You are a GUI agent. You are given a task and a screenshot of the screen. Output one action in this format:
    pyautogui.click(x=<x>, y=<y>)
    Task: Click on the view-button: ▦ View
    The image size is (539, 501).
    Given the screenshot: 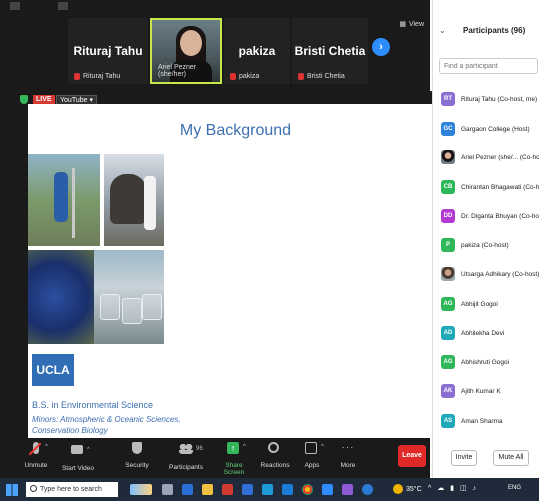 What is the action you would take?
    pyautogui.click(x=411, y=24)
    